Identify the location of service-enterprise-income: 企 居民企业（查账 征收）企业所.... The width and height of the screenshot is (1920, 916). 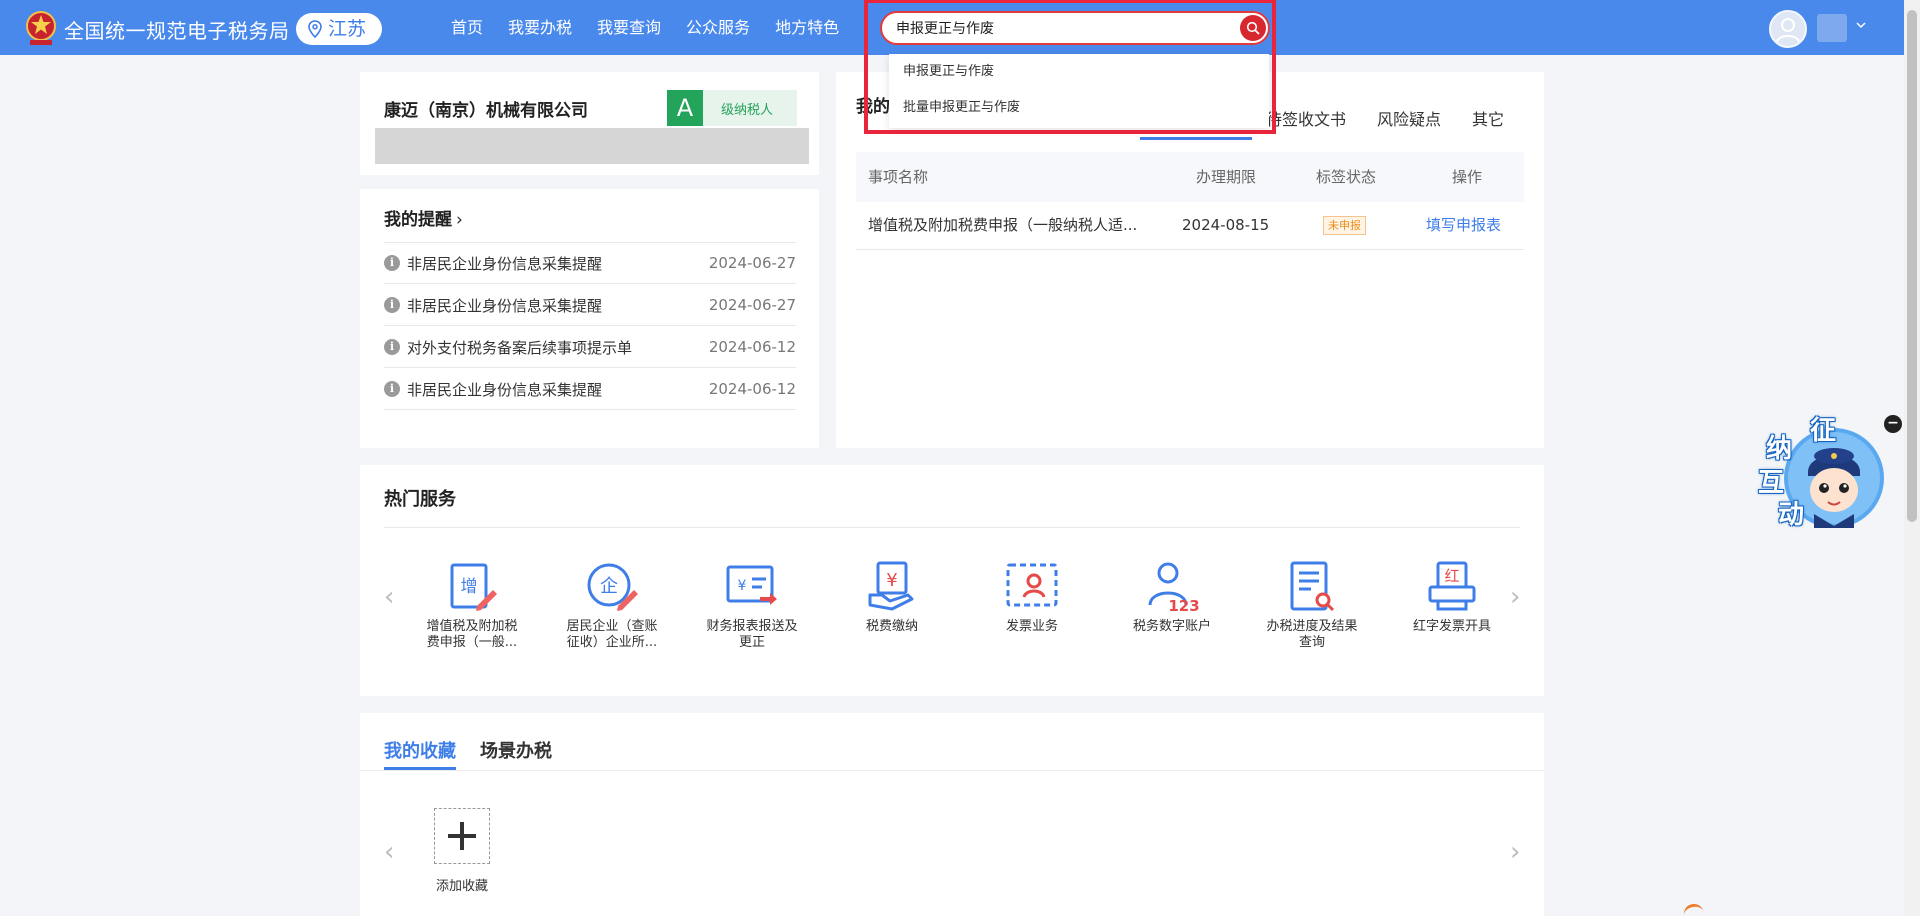
(612, 605).